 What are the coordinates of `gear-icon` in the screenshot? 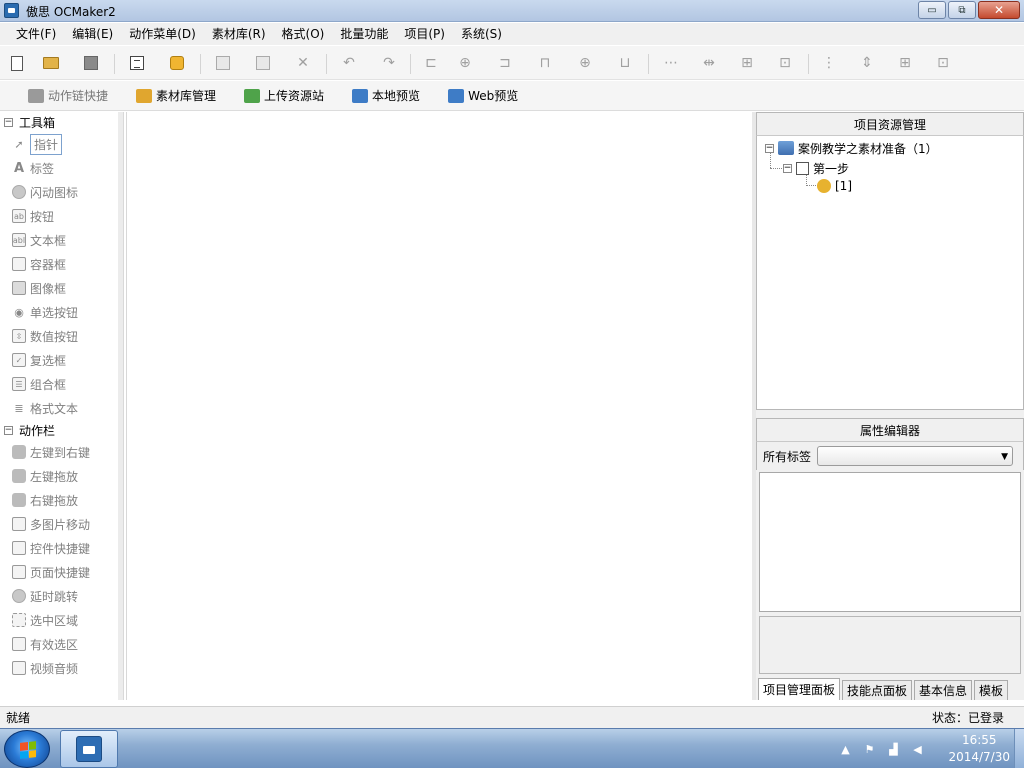 It's located at (824, 186).